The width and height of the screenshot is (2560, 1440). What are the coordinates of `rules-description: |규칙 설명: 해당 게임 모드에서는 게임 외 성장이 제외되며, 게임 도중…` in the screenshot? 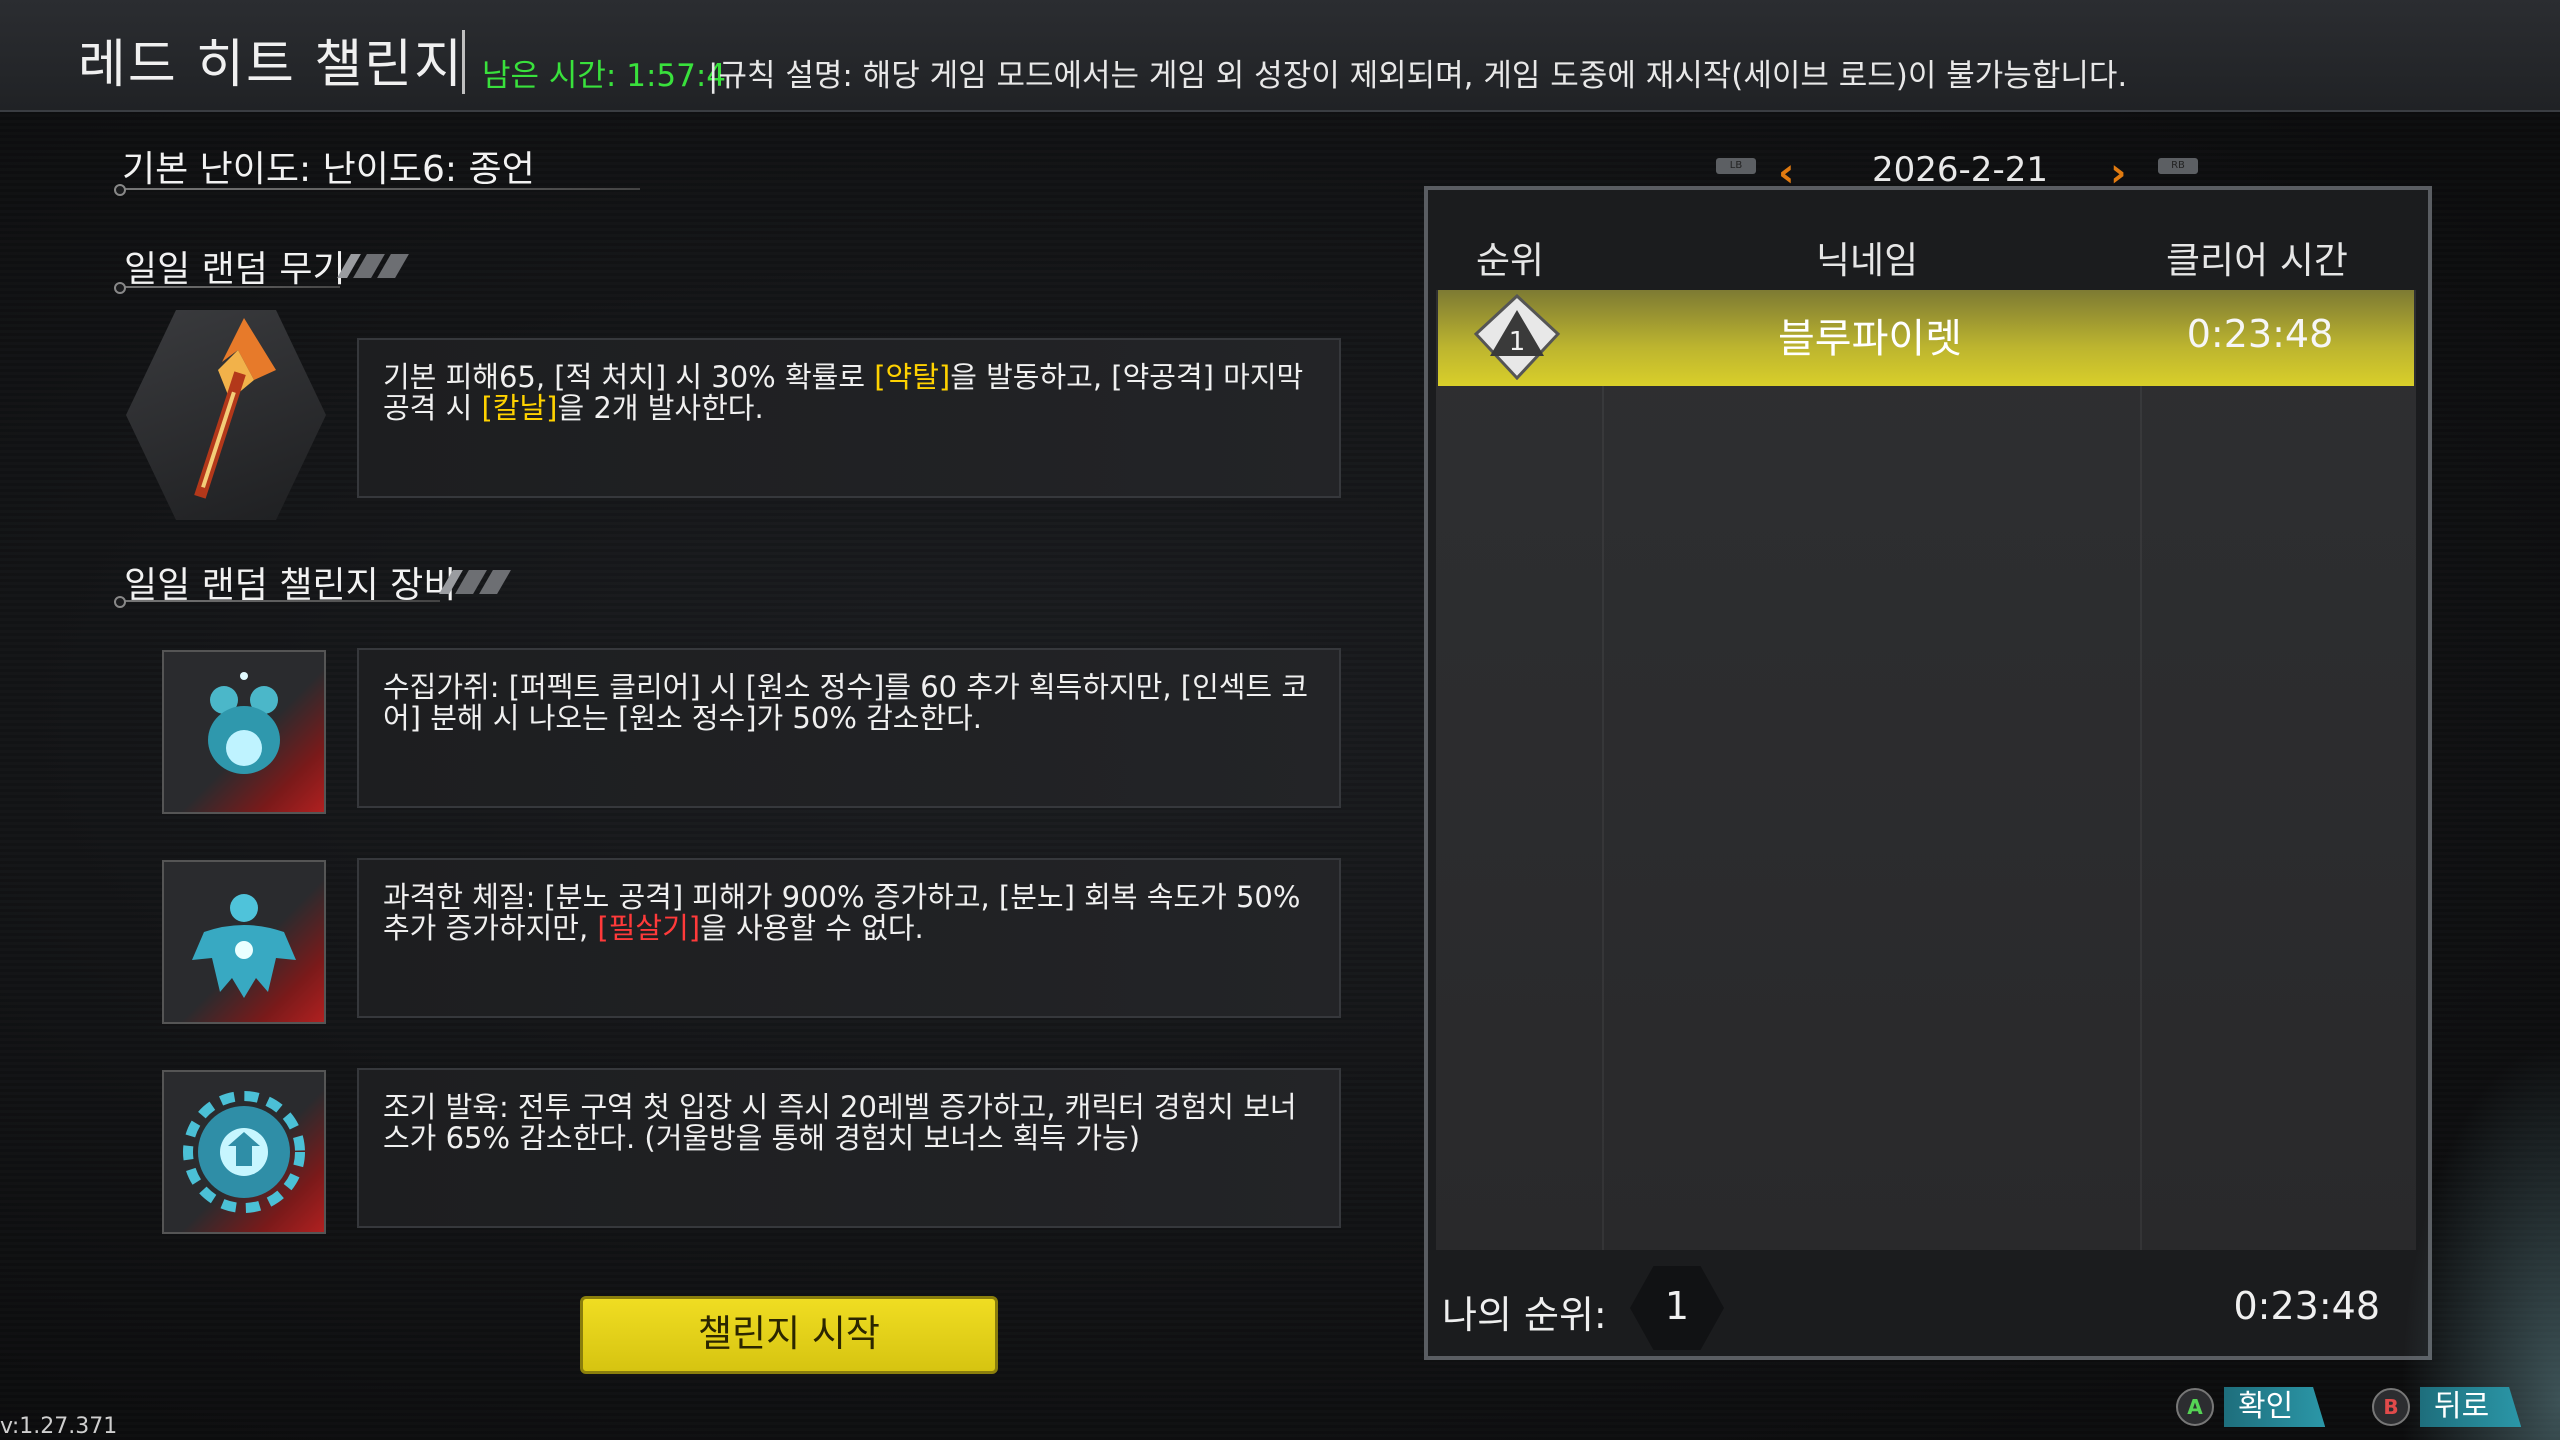 It's located at (1418, 76).